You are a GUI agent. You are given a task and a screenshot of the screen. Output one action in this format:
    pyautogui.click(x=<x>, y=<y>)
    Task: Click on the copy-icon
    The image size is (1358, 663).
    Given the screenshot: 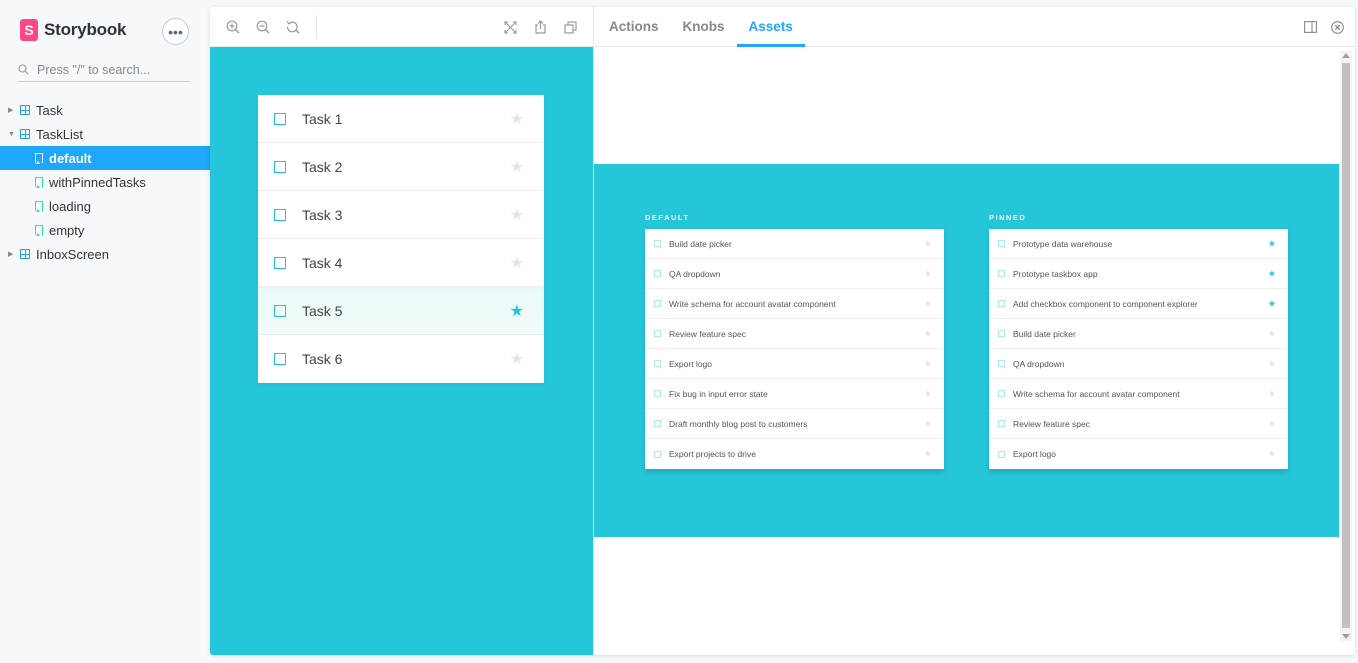 What is the action you would take?
    pyautogui.click(x=570, y=27)
    